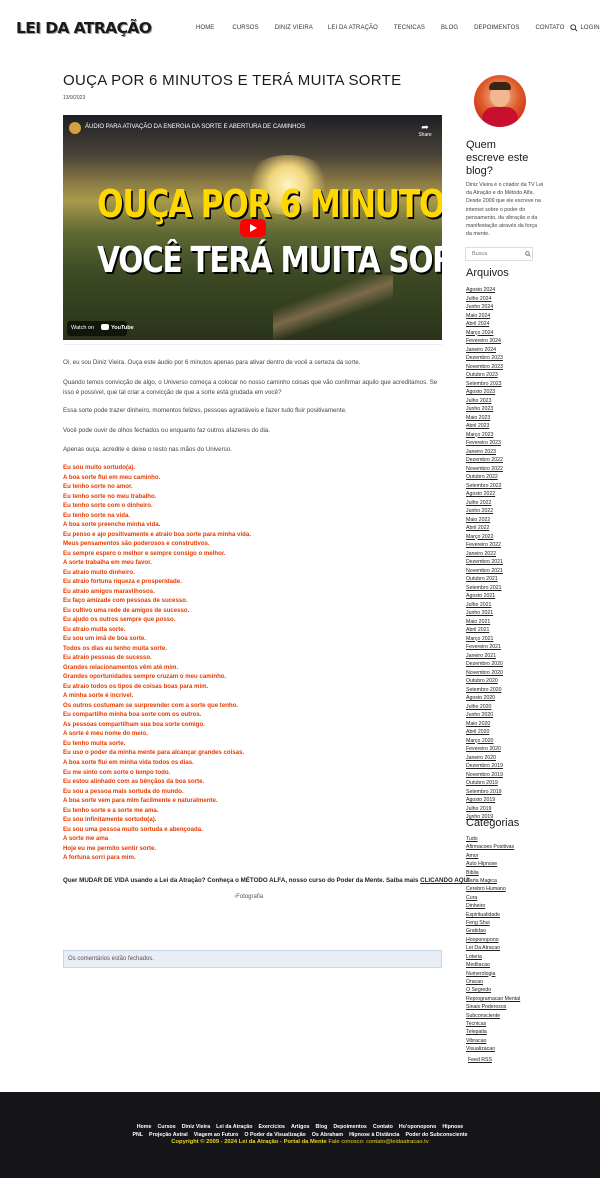 The image size is (600, 1178). I want to click on archive-link: Fevereiro 2021, so click(484, 647).